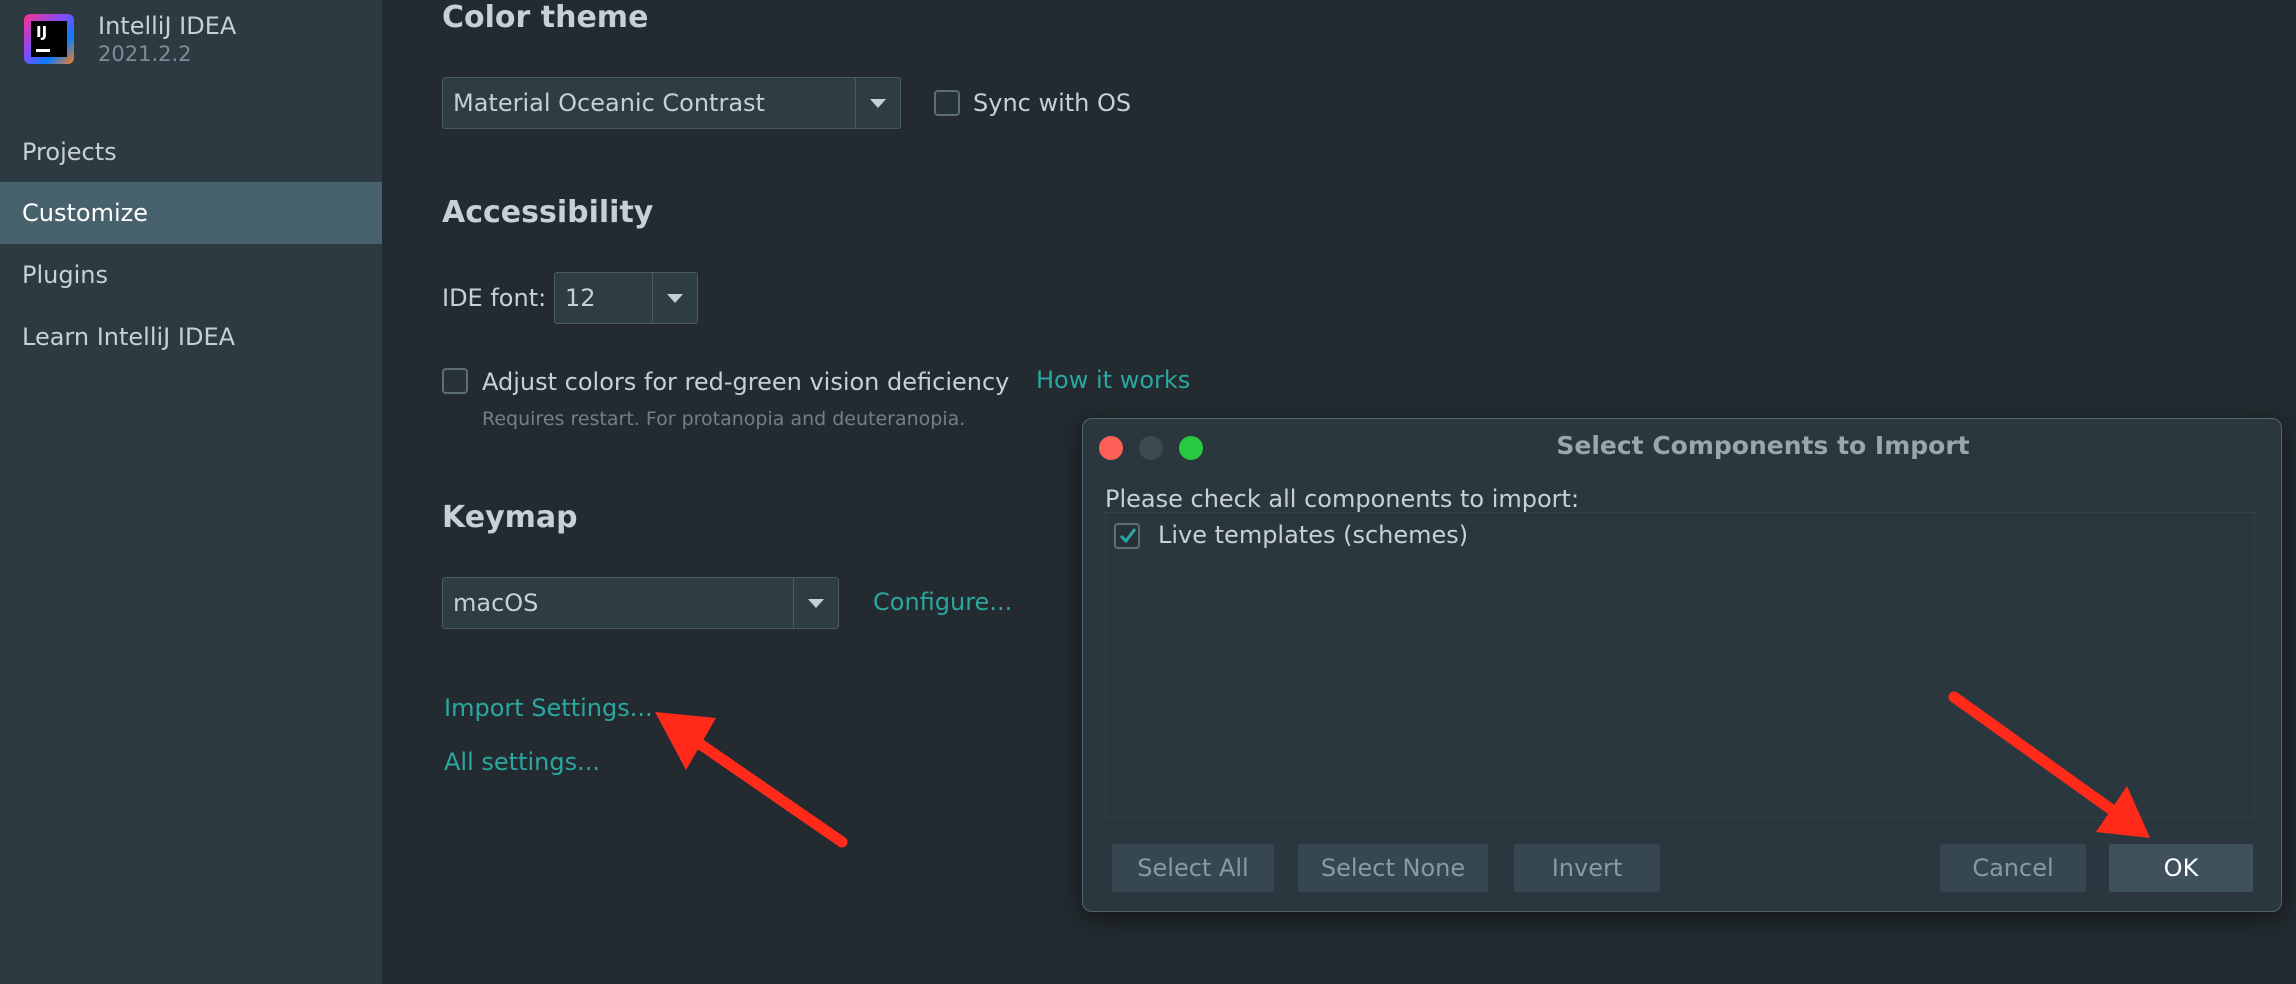 The height and width of the screenshot is (984, 2296). Describe the element at coordinates (751, 780) in the screenshot. I see `arrow-to-import-settings-icon` at that location.